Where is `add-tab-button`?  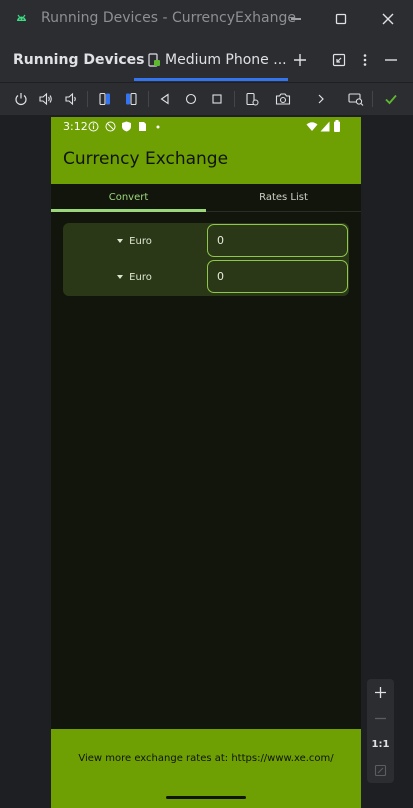
add-tab-button is located at coordinates (300, 60).